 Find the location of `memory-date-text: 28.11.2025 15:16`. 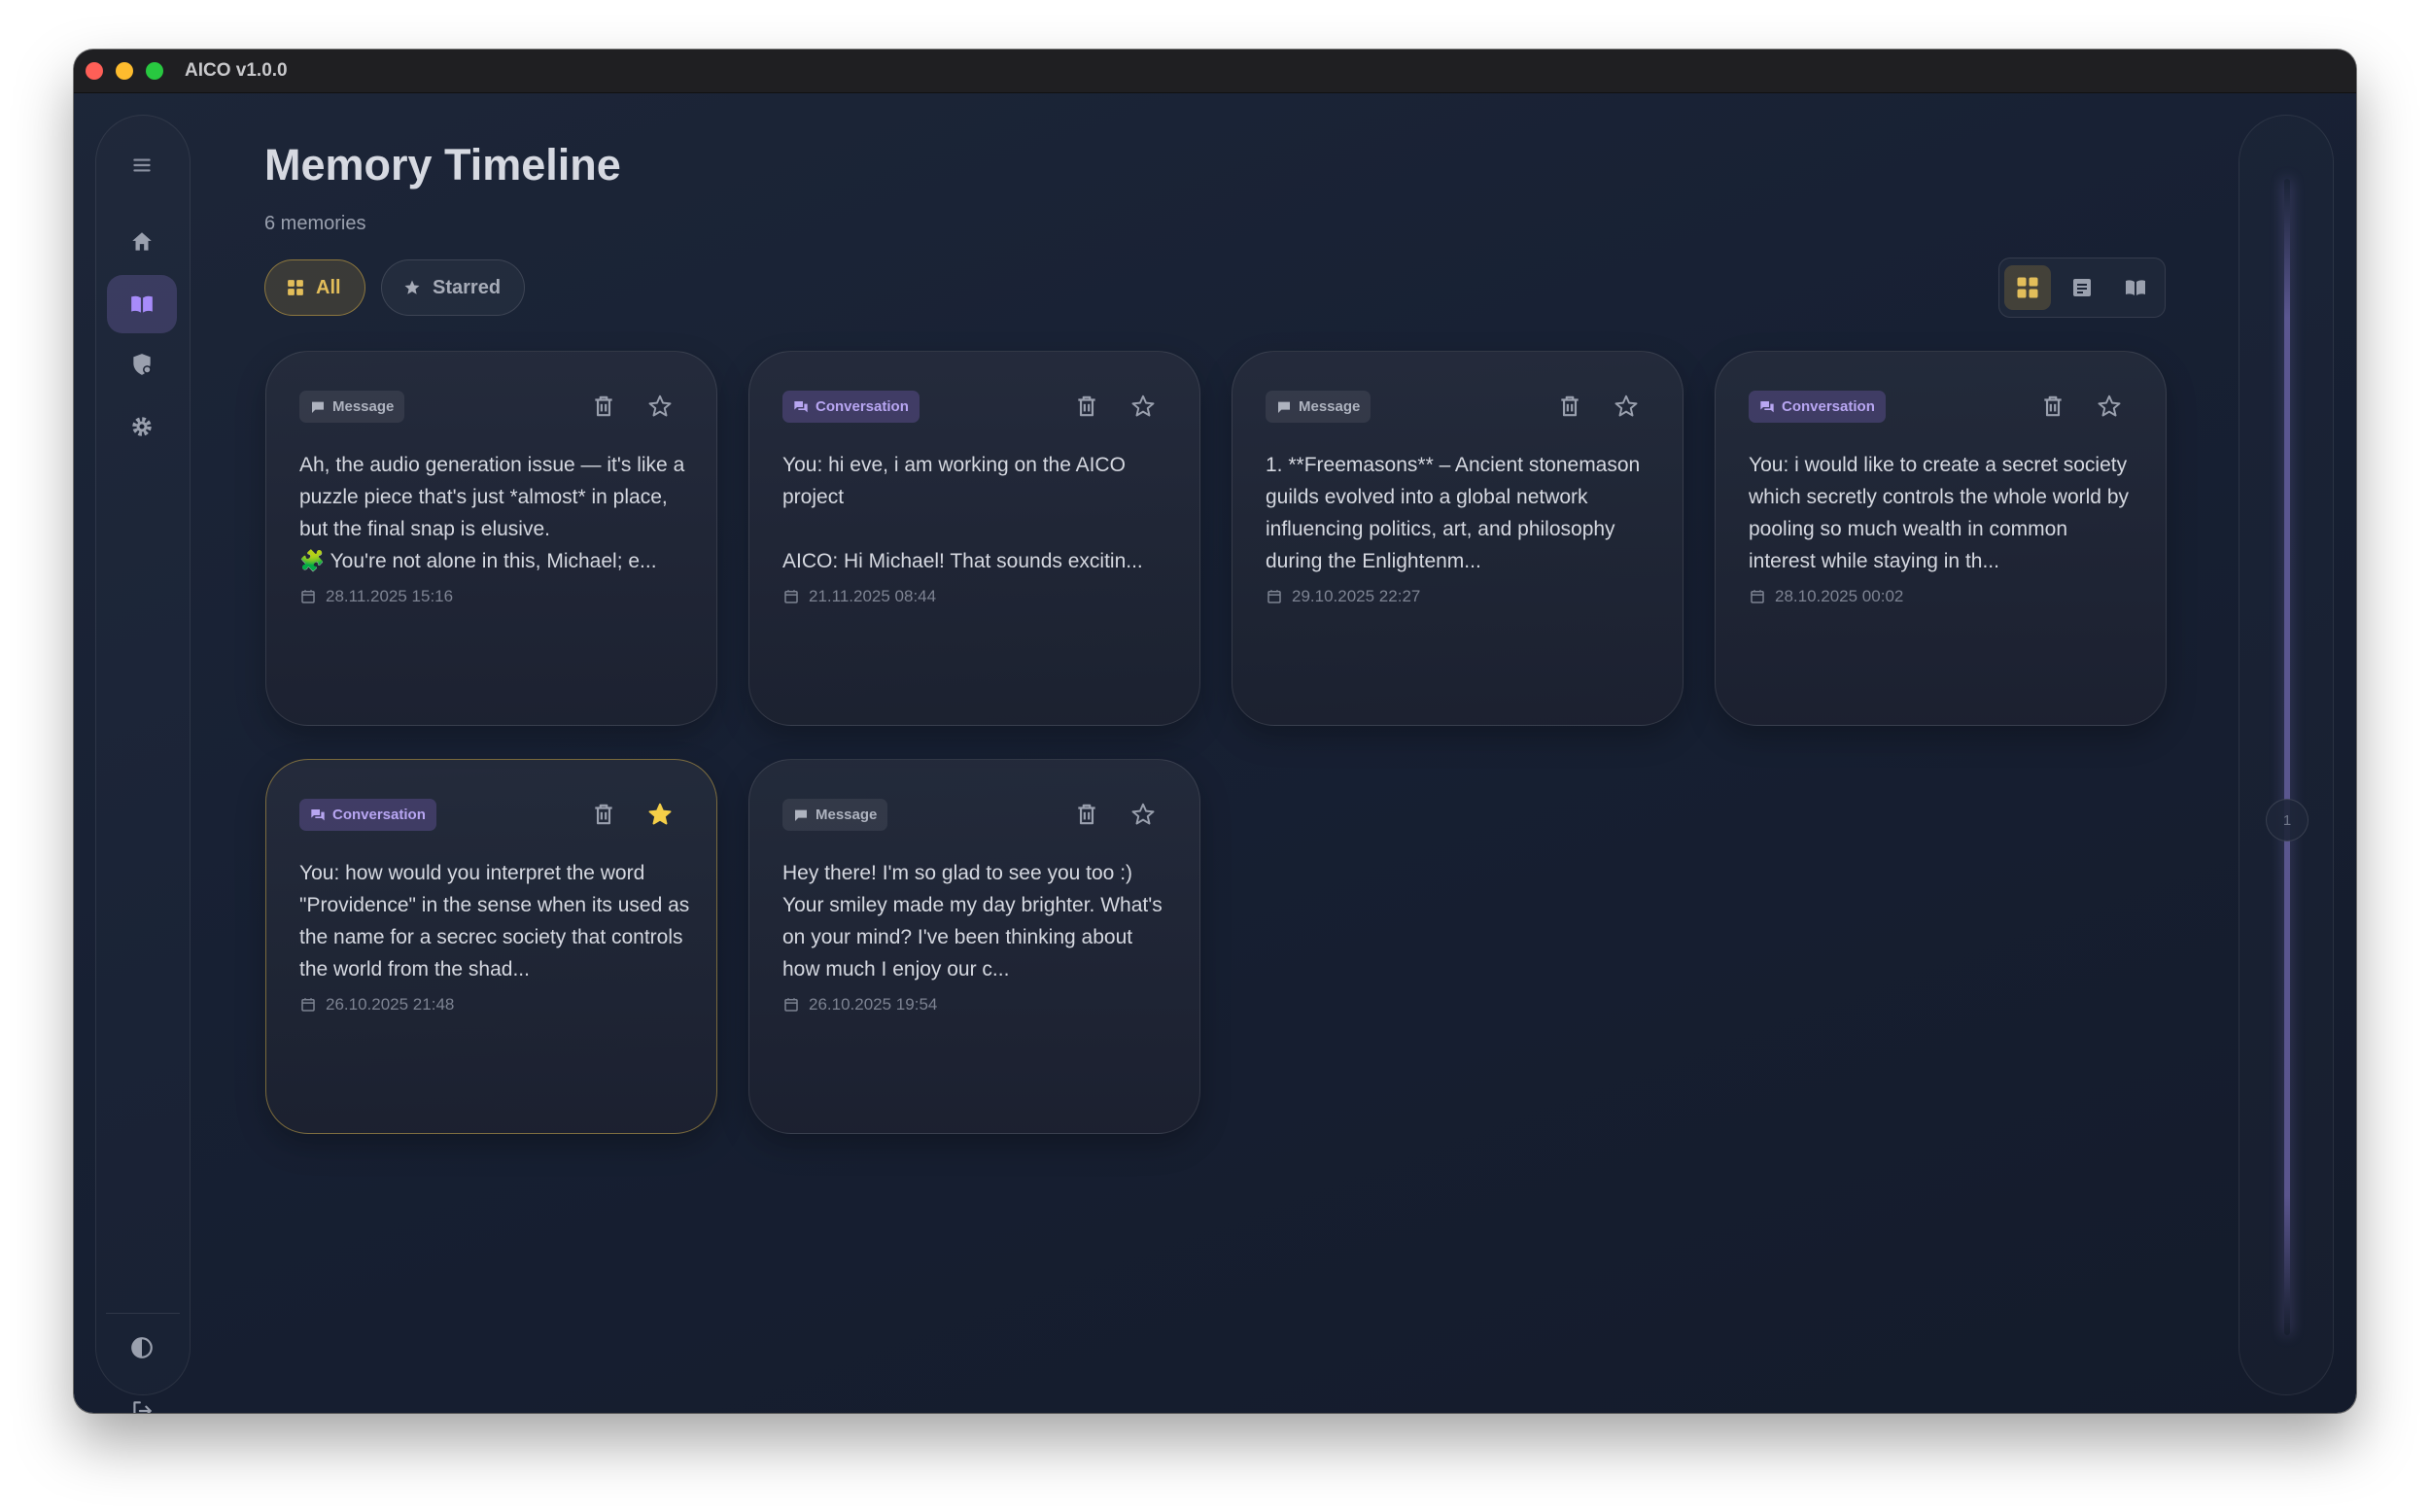

memory-date-text: 28.11.2025 15:16 is located at coordinates (390, 596).